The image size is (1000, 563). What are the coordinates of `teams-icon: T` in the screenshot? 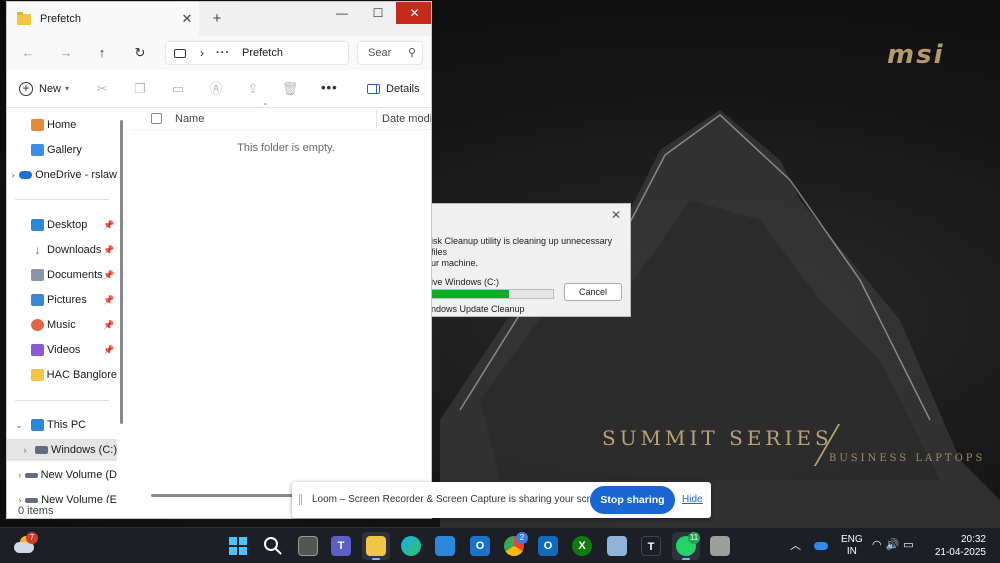 It's located at (341, 546).